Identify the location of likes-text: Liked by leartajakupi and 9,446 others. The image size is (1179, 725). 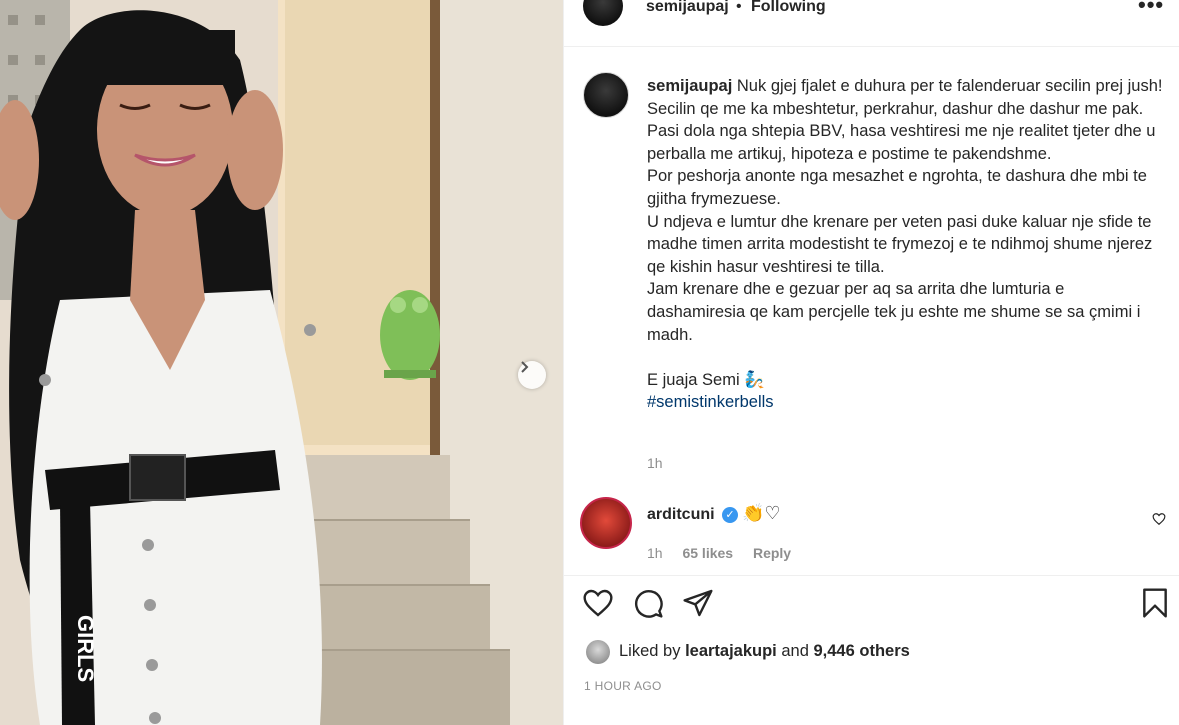
(764, 651).